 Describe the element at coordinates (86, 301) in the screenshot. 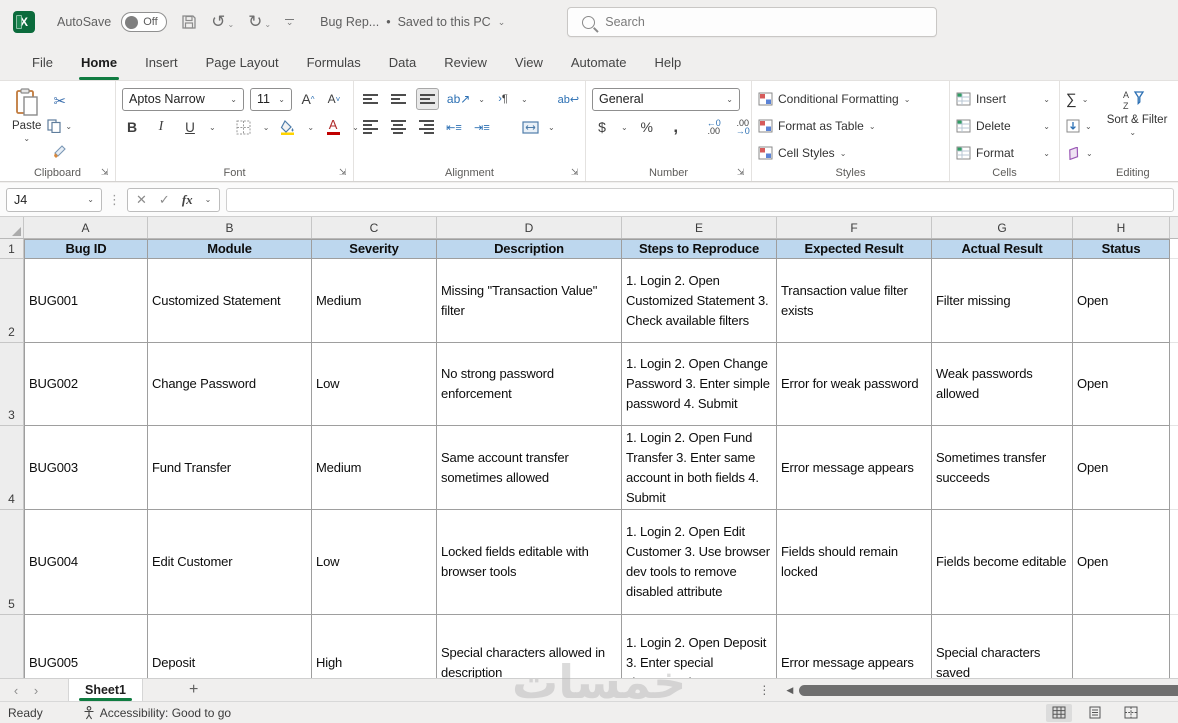

I see `cell-bug-id: BUG001` at that location.